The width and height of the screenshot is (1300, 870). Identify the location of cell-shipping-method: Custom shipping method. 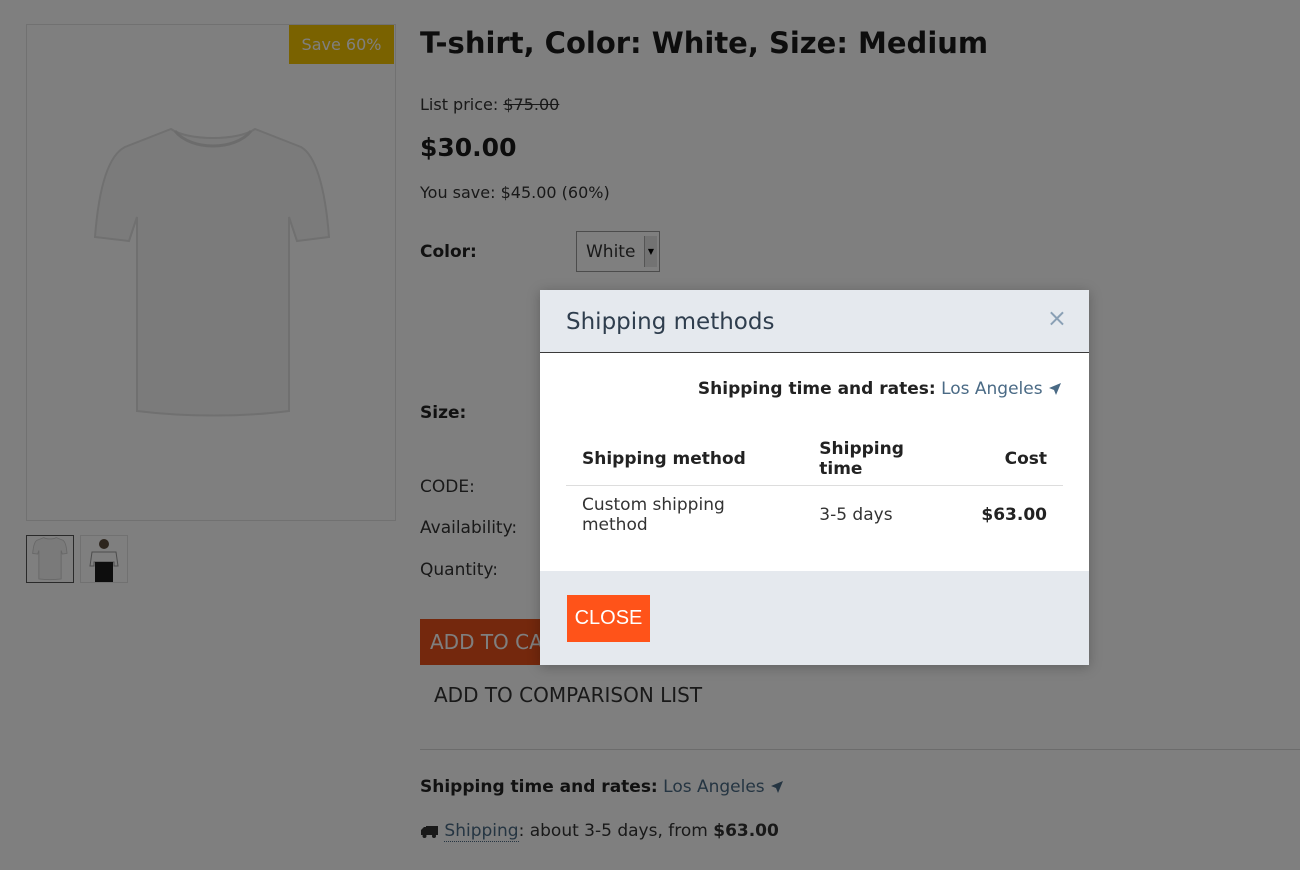
(653, 515).